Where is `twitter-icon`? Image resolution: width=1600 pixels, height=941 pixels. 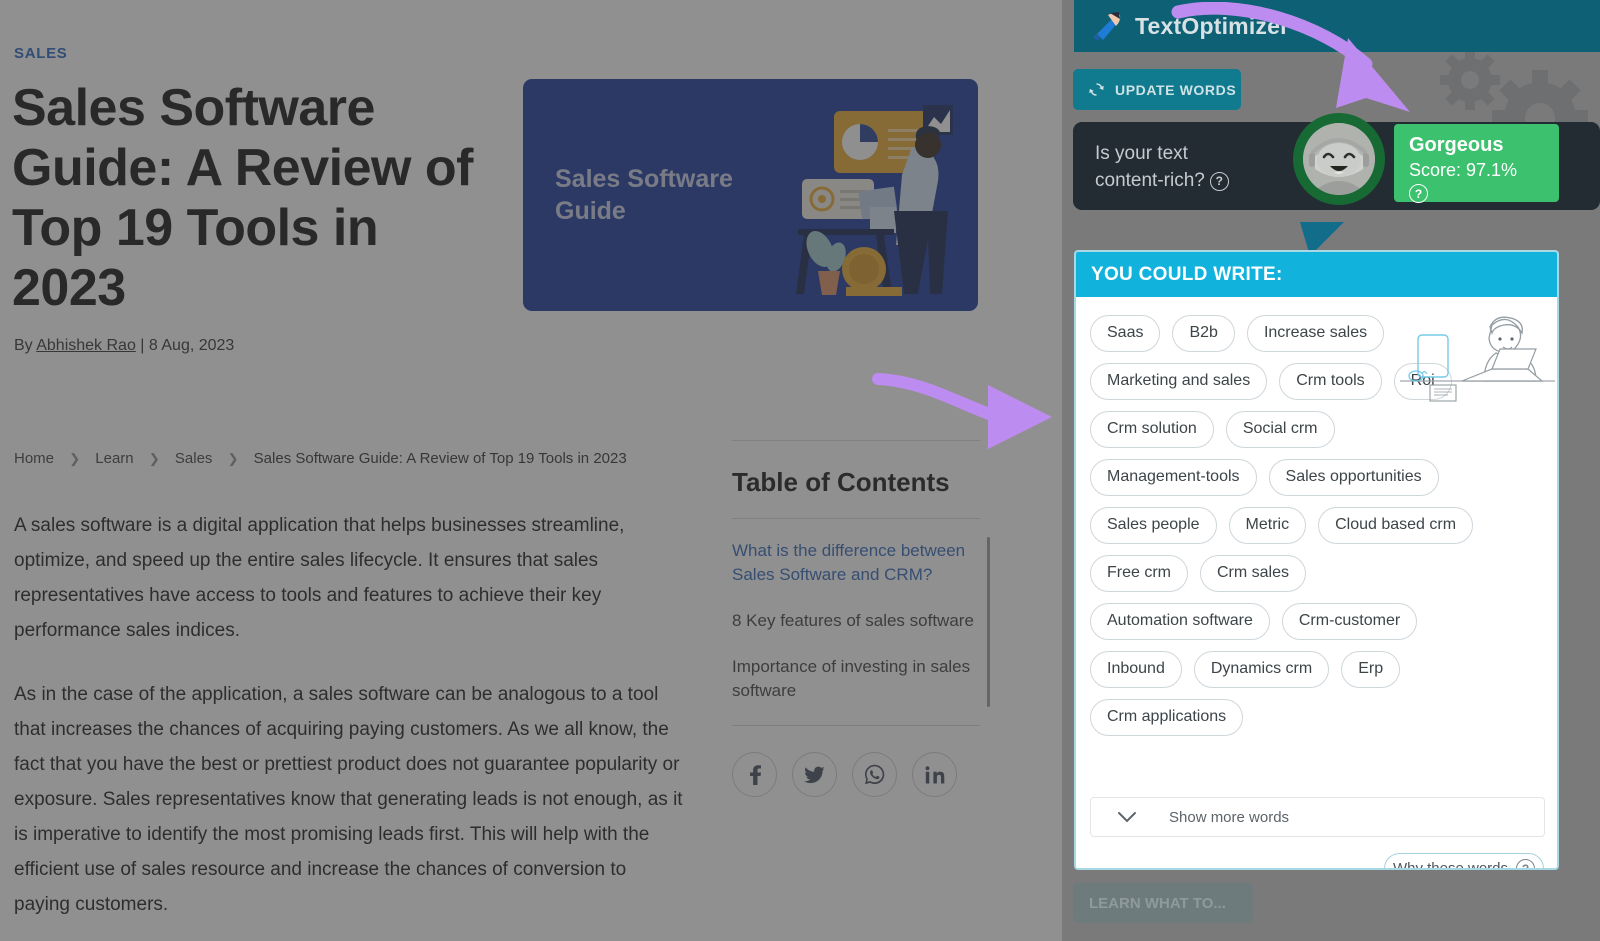 twitter-icon is located at coordinates (814, 774).